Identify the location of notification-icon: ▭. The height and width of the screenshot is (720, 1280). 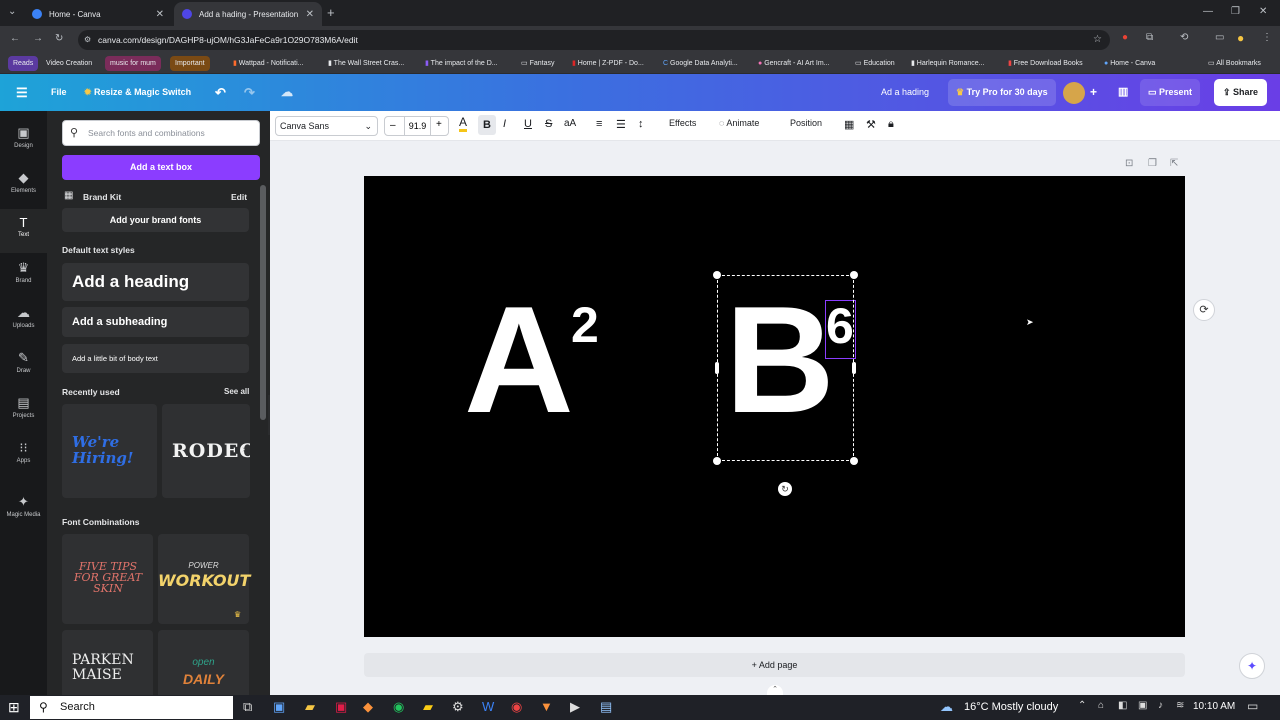
(1252, 706).